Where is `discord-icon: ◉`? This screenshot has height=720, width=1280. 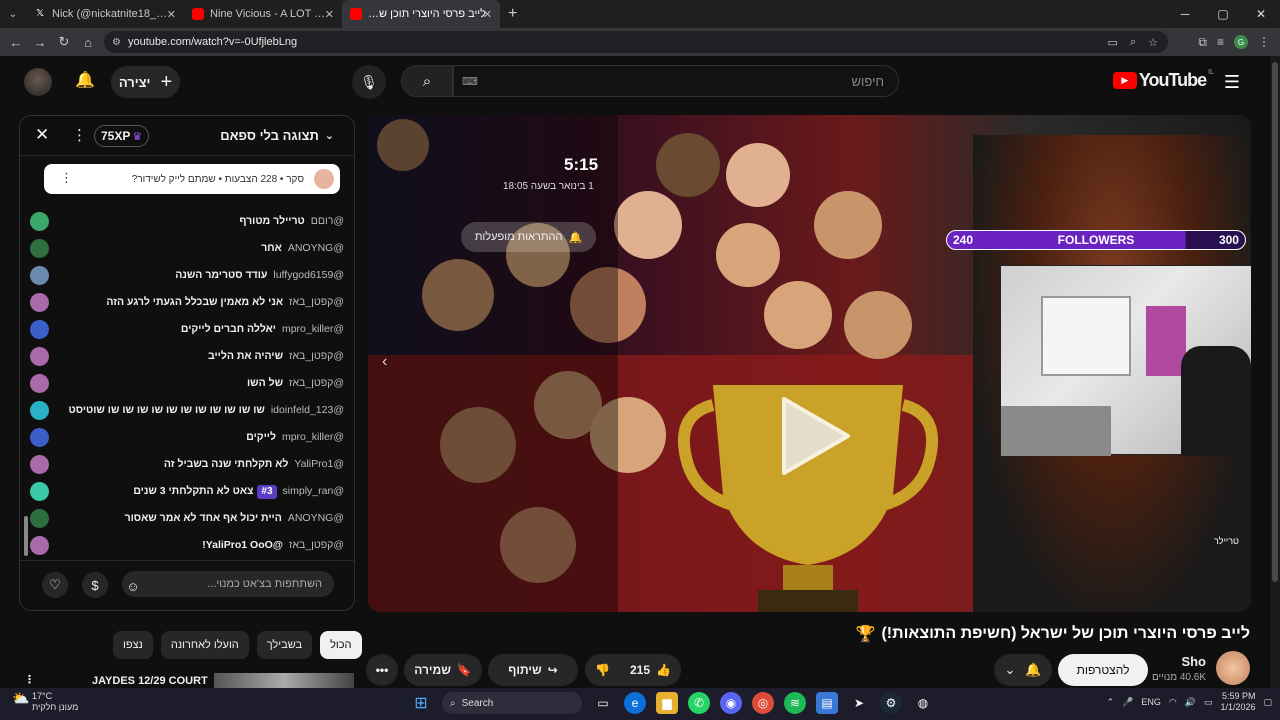
discord-icon: ◉ is located at coordinates (731, 703).